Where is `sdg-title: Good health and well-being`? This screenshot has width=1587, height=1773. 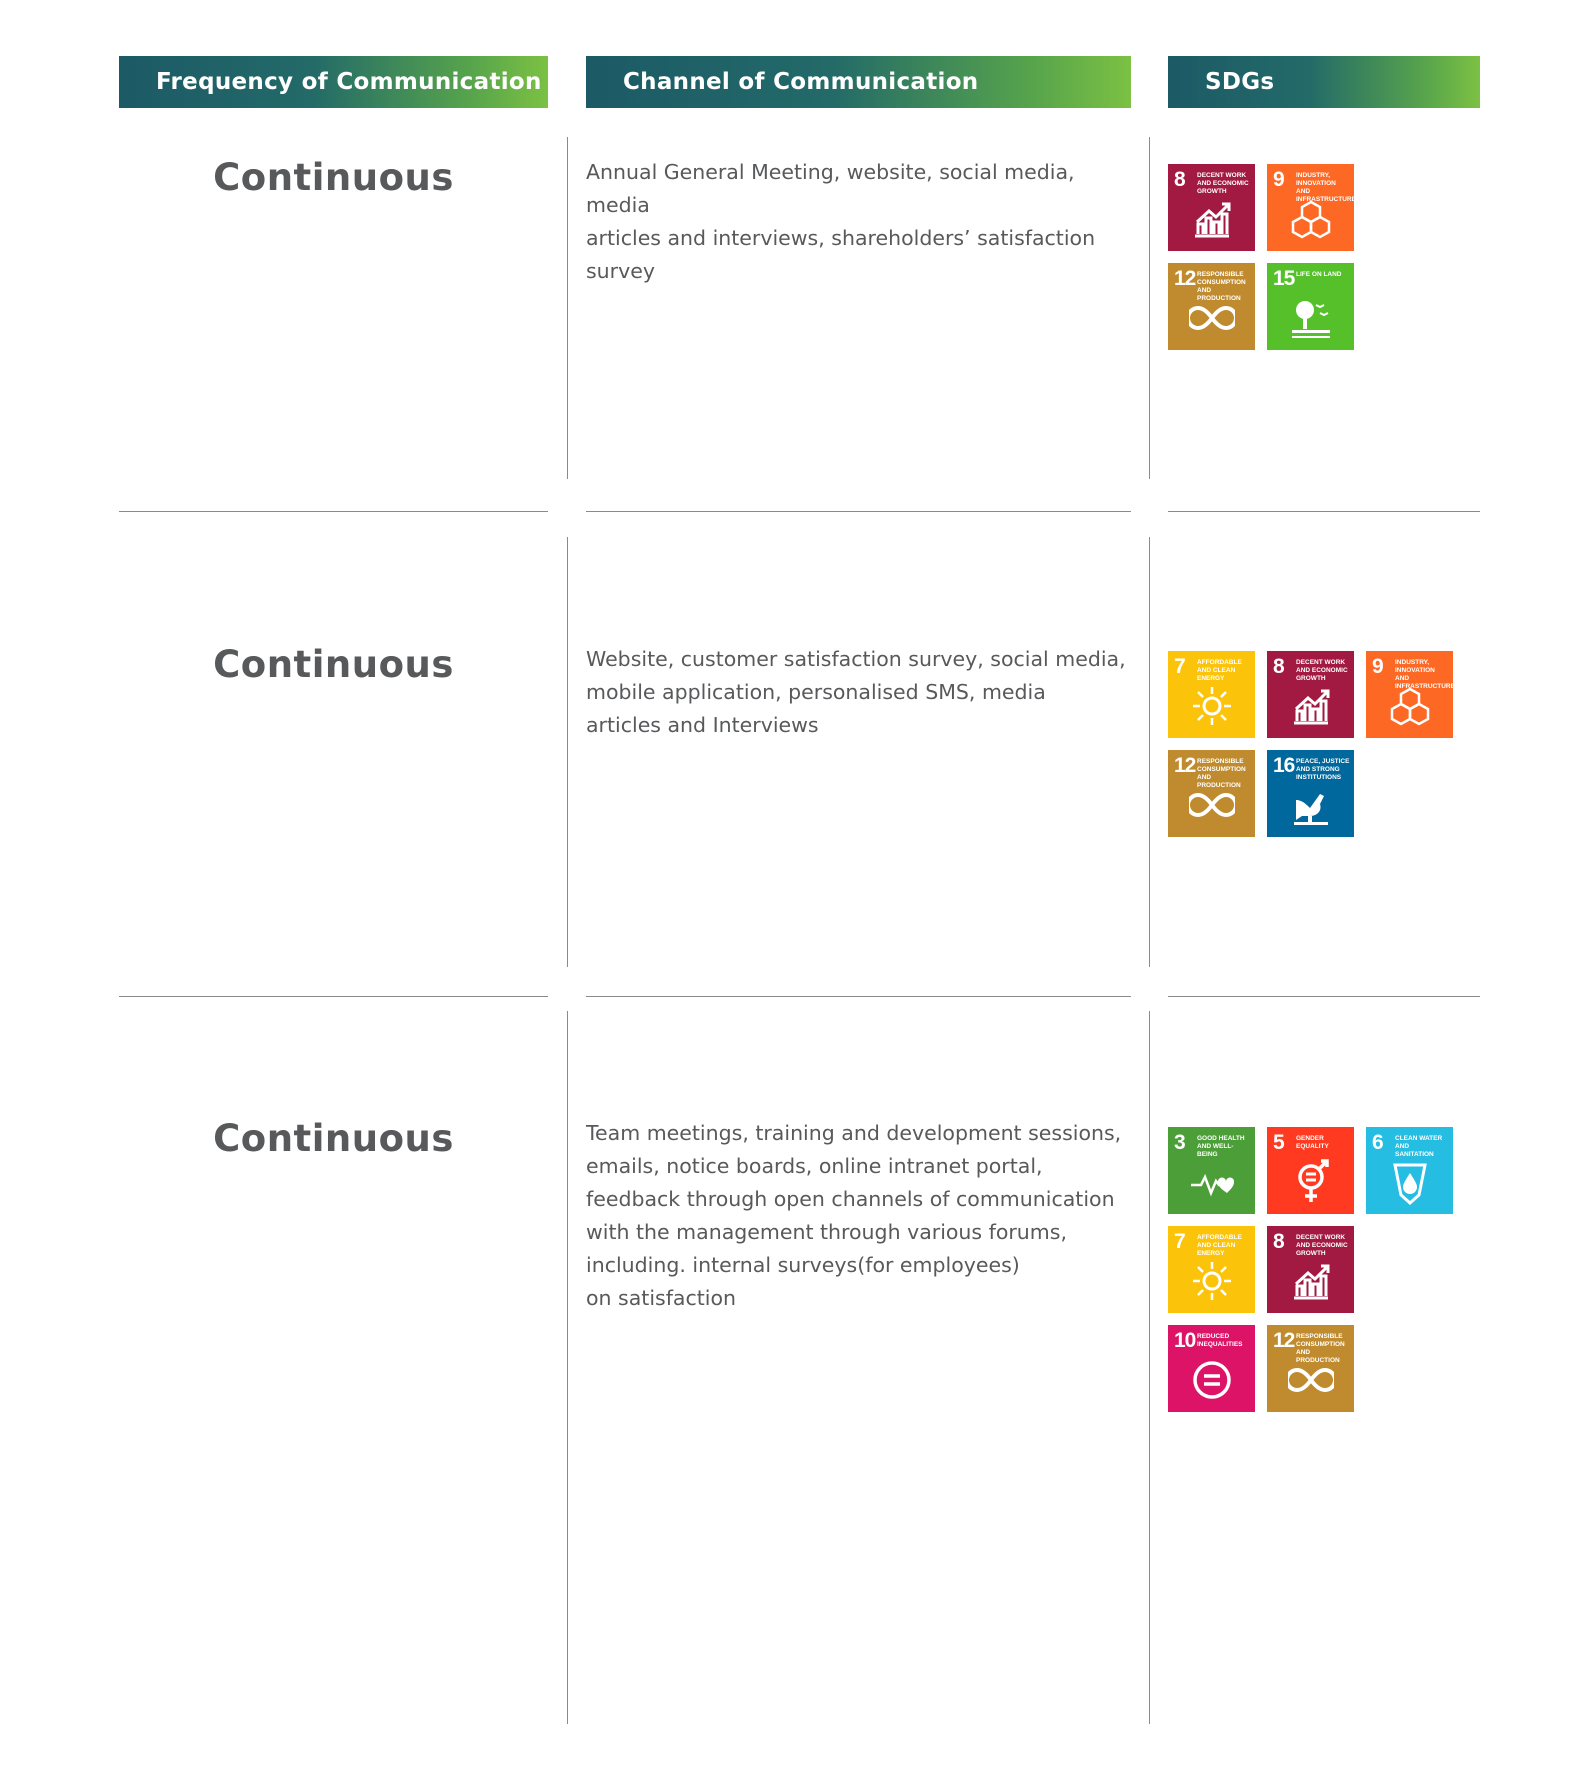
sdg-title: Good health and well-being is located at coordinates (1221, 1146).